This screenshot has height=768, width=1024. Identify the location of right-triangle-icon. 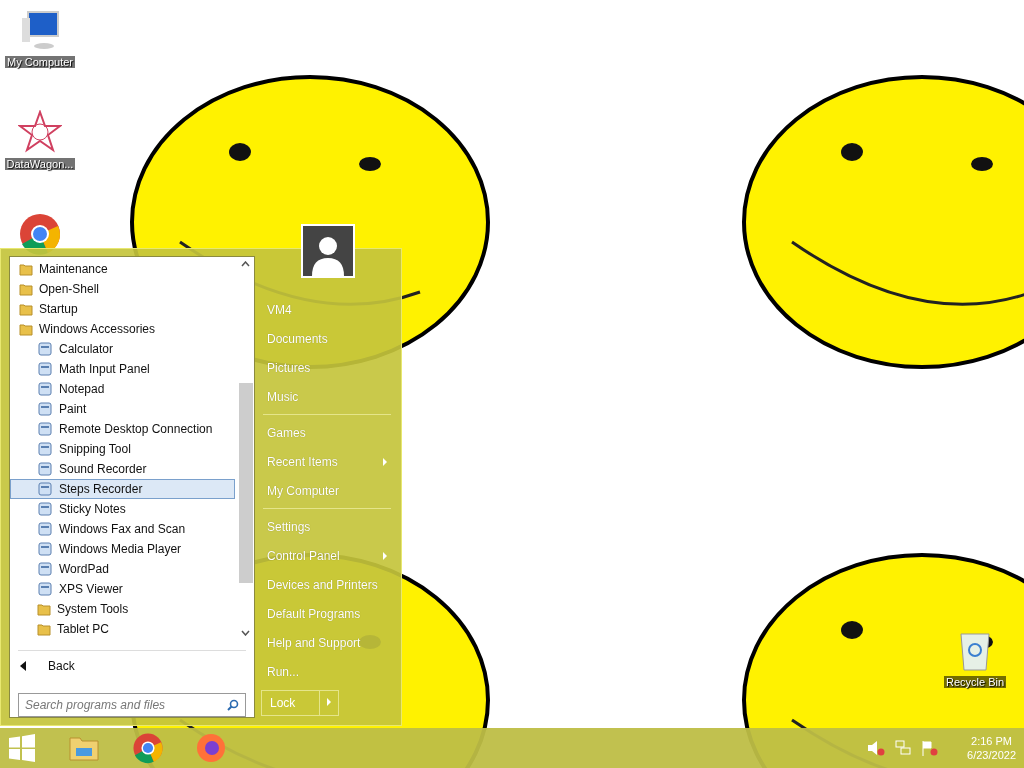
(329, 702).